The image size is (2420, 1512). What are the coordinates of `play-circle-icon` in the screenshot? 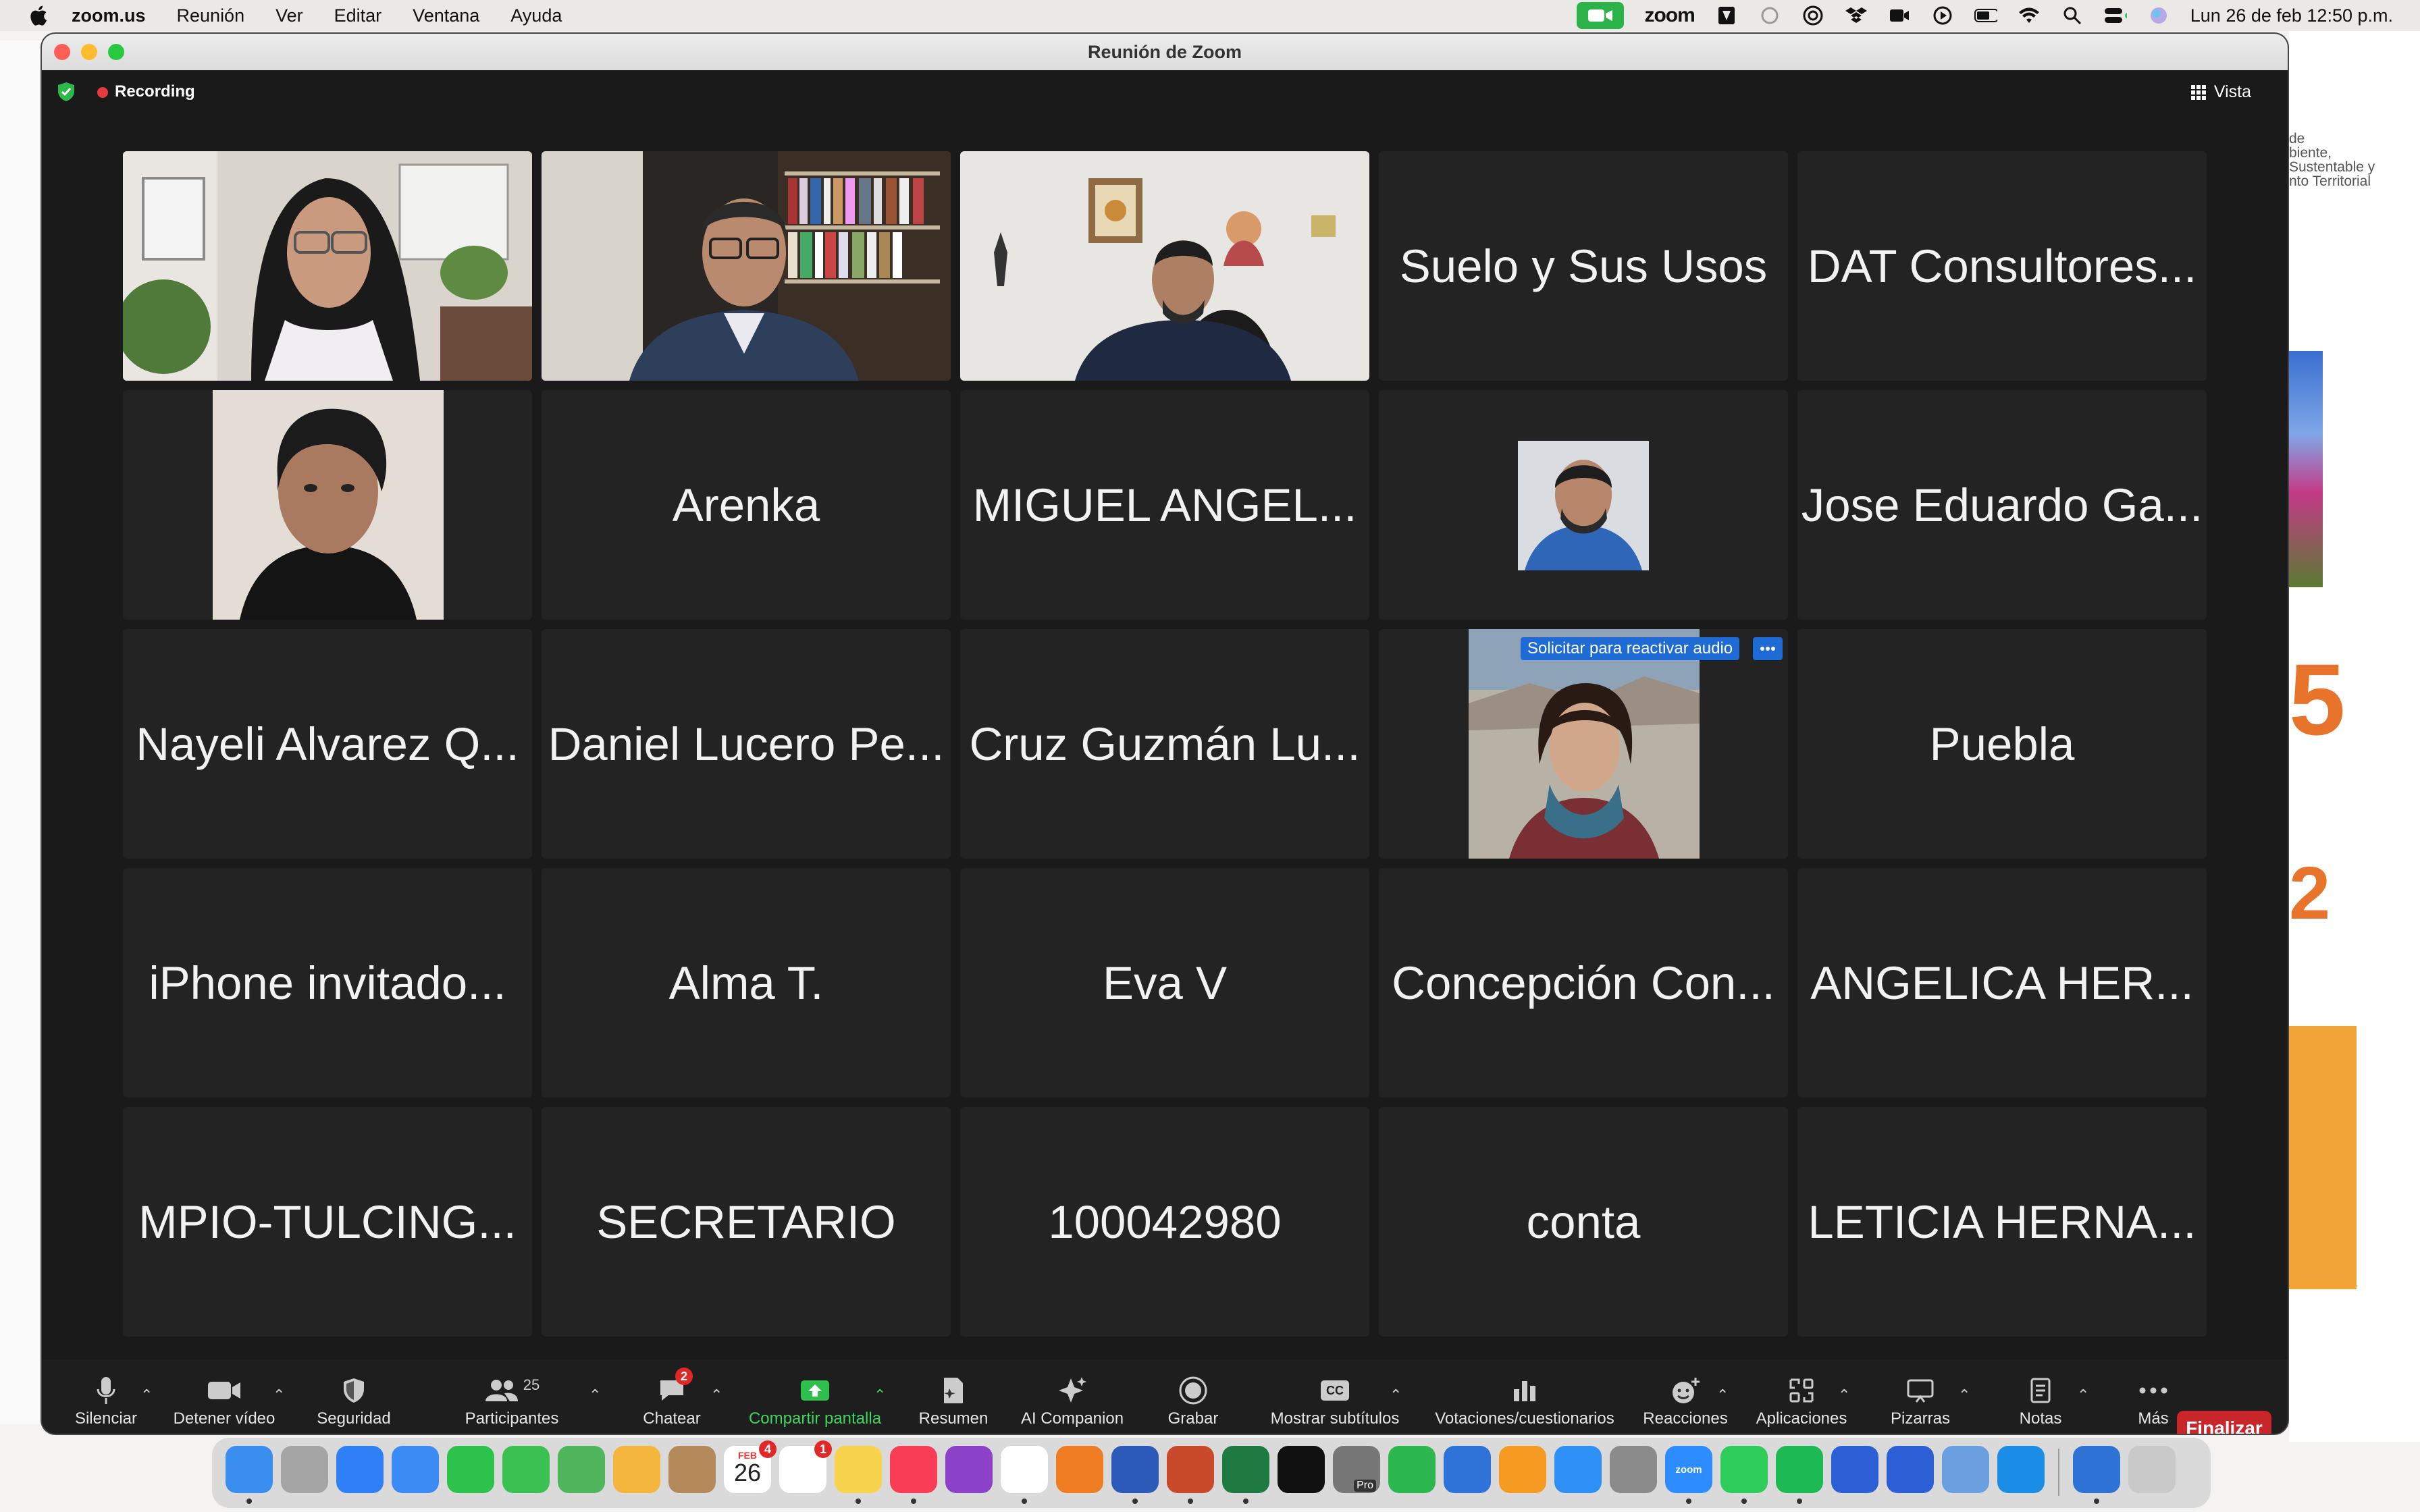 It's located at (1942, 15).